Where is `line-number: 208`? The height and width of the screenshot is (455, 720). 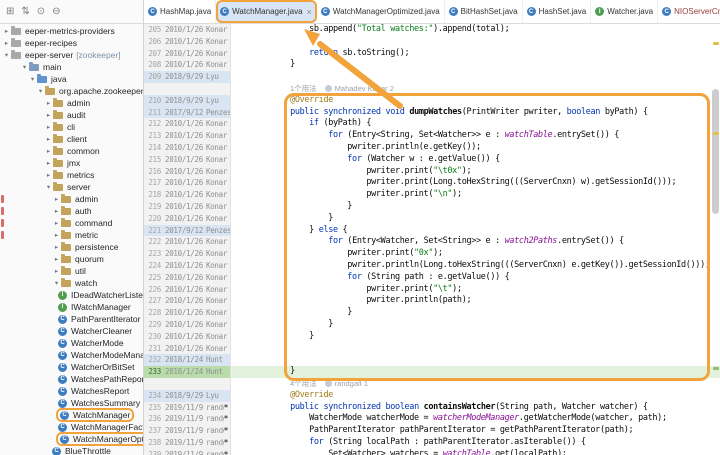
line-number: 208 is located at coordinates (152, 65).